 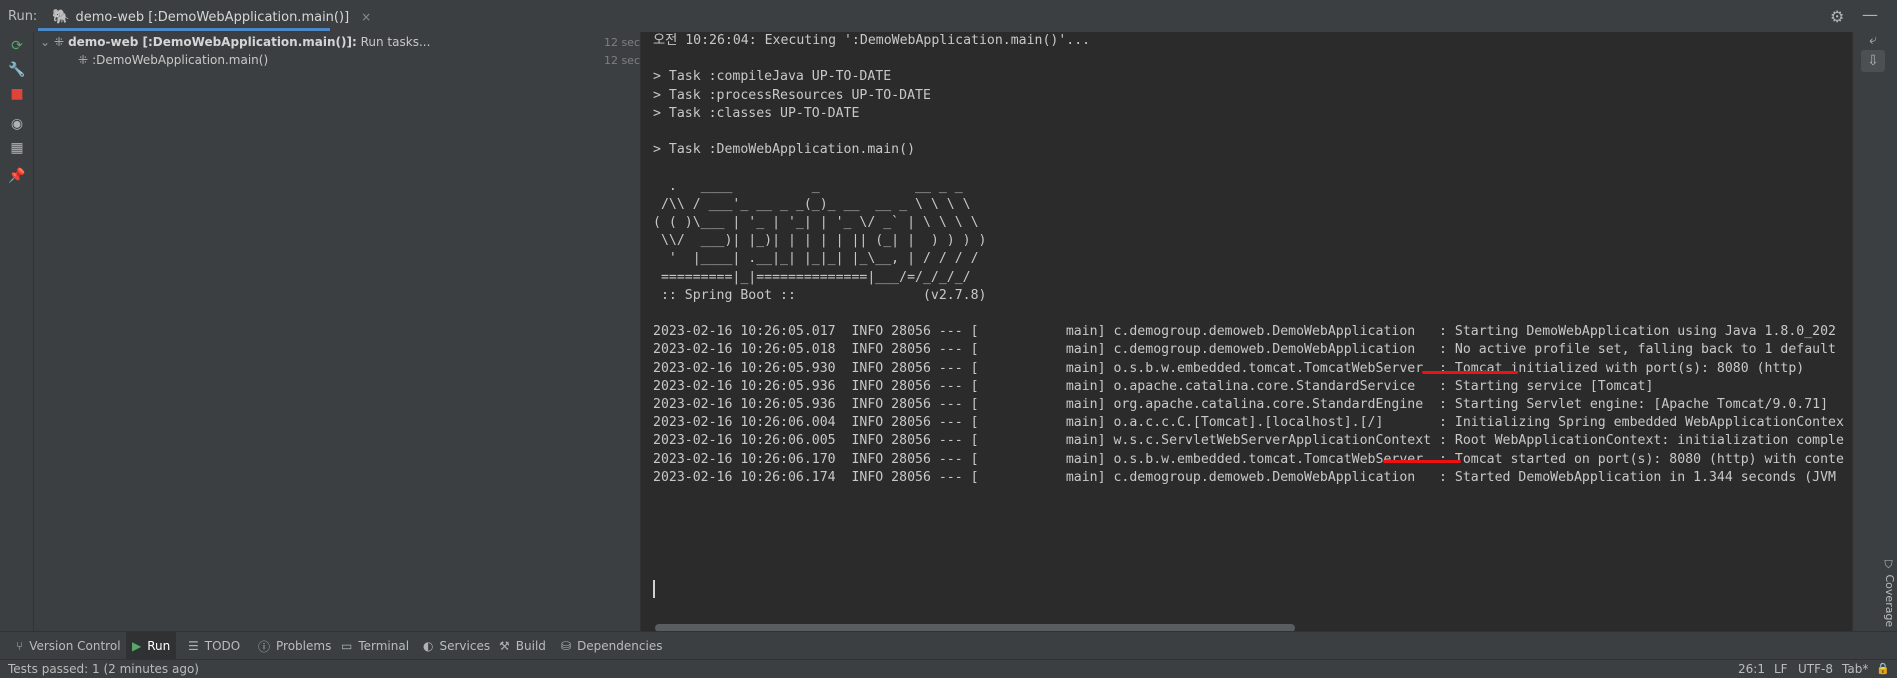 I want to click on coverage-side-tab: ⛉ Coverage, so click(x=1888, y=593).